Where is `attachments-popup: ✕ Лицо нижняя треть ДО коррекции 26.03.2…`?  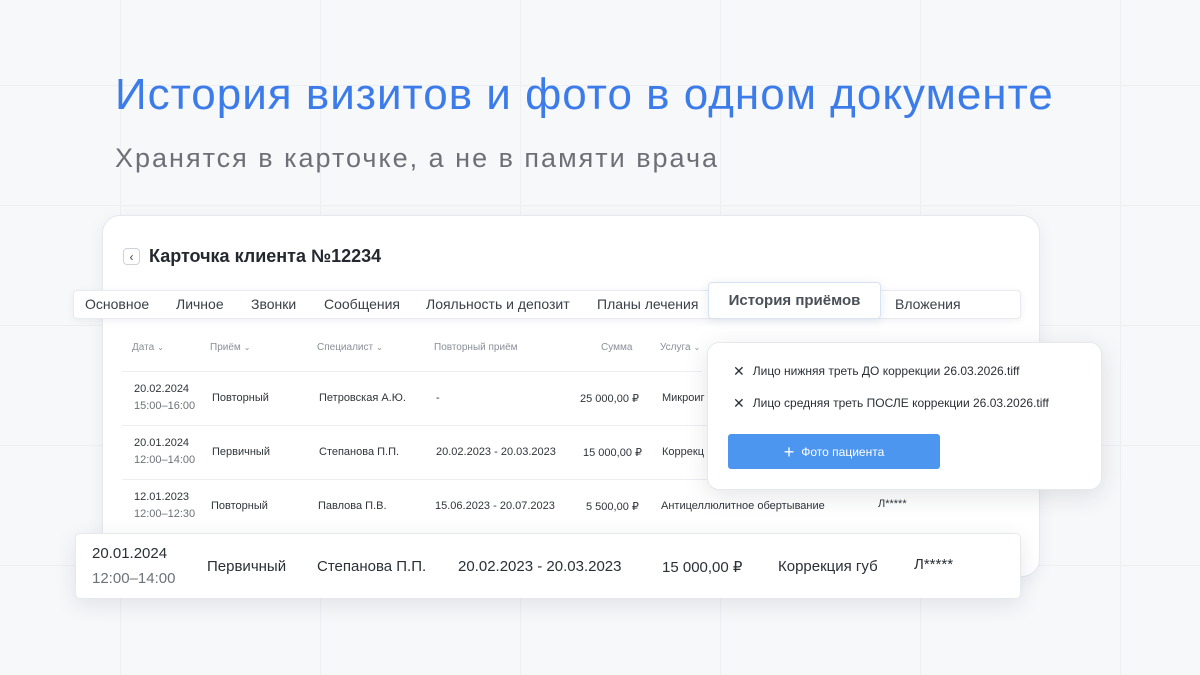
attachments-popup: ✕ Лицо нижняя треть ДО коррекции 26.03.2… is located at coordinates (904, 416).